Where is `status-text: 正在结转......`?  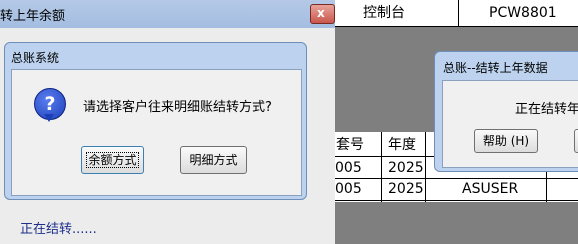 status-text: 正在结转...... is located at coordinates (58, 229).